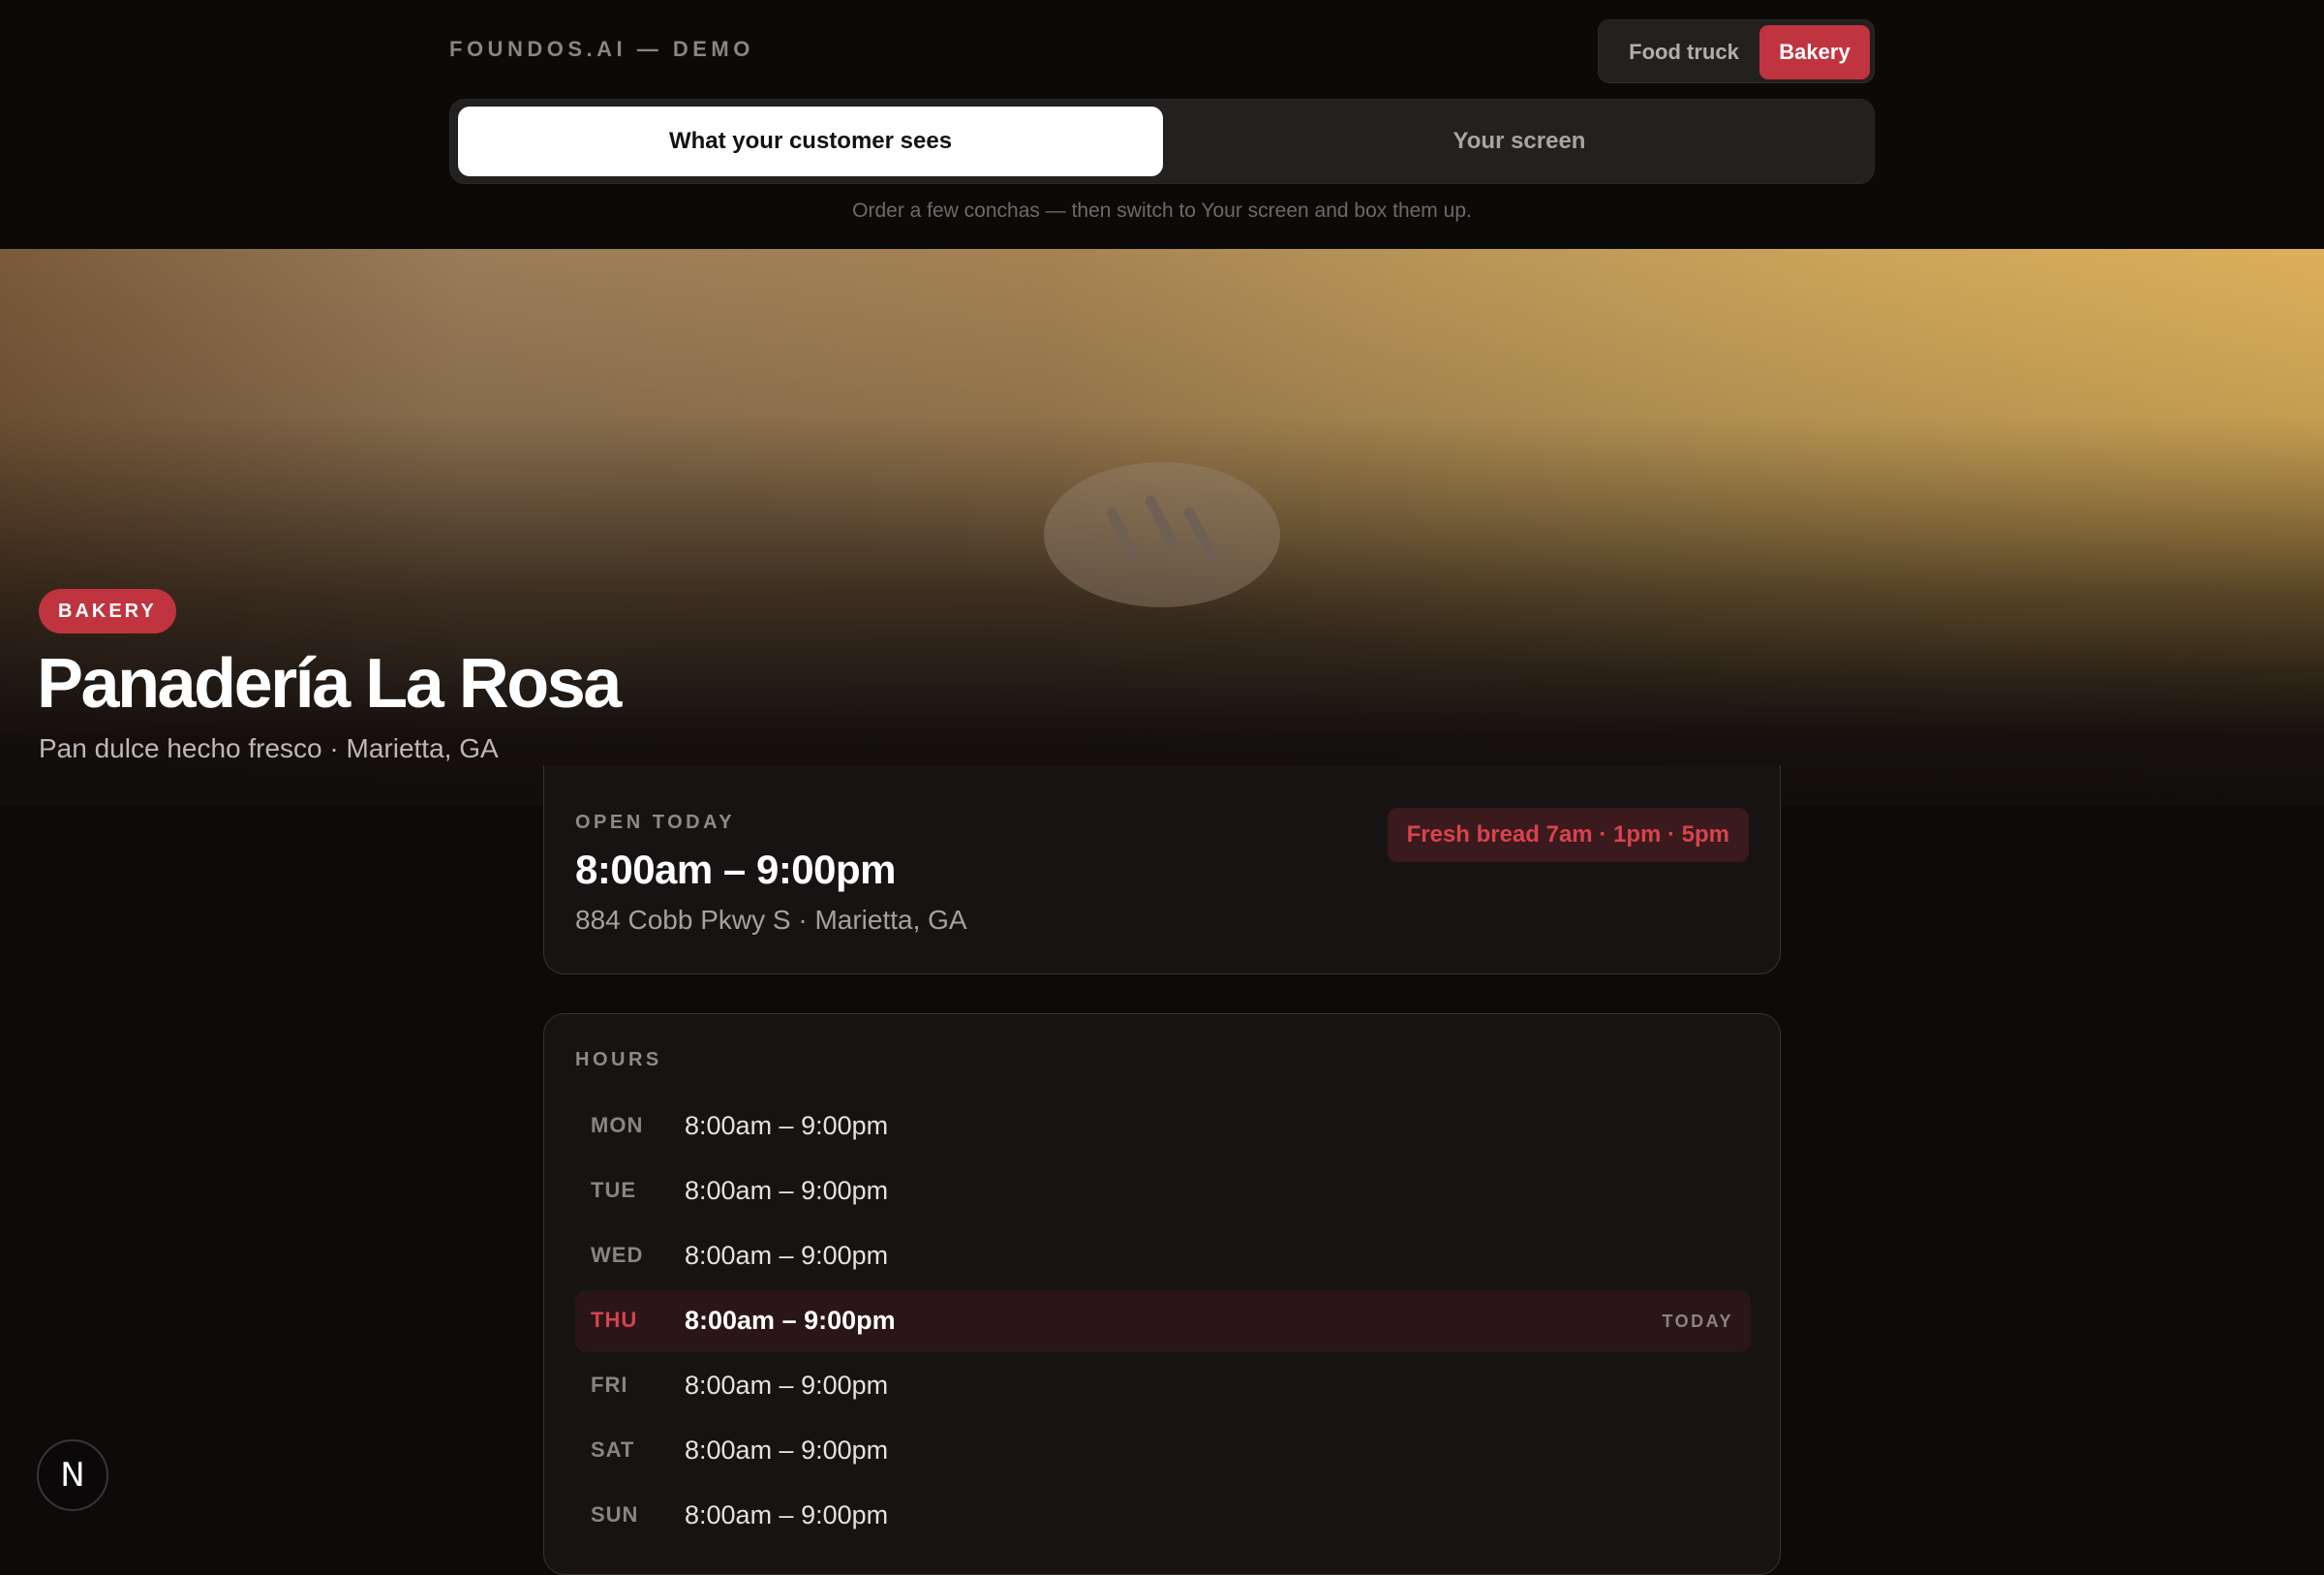 This screenshot has height=1575, width=2324. What do you see at coordinates (1163, 1386) in the screenshot?
I see `hours-row-fri: FRI 8:00am – 9:00pm` at bounding box center [1163, 1386].